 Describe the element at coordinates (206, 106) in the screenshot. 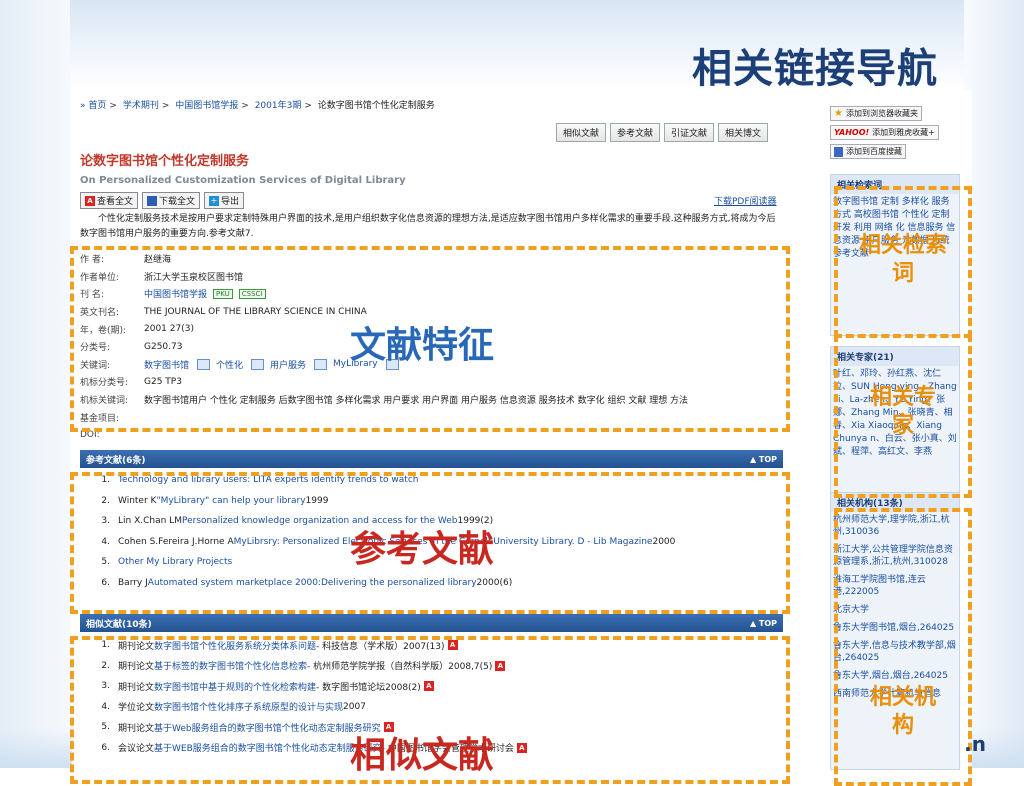

I see `breadcrumb-journal: 中国图书馆学报` at that location.